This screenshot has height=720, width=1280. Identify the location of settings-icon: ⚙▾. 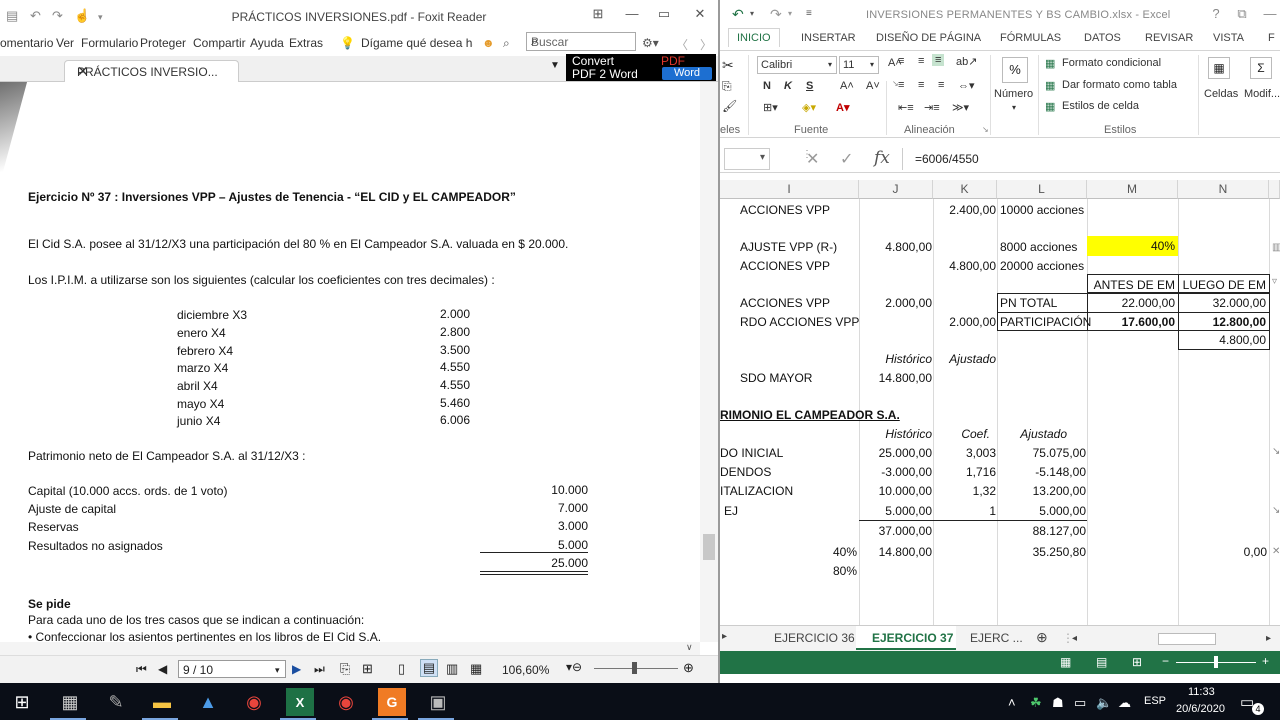
(650, 43).